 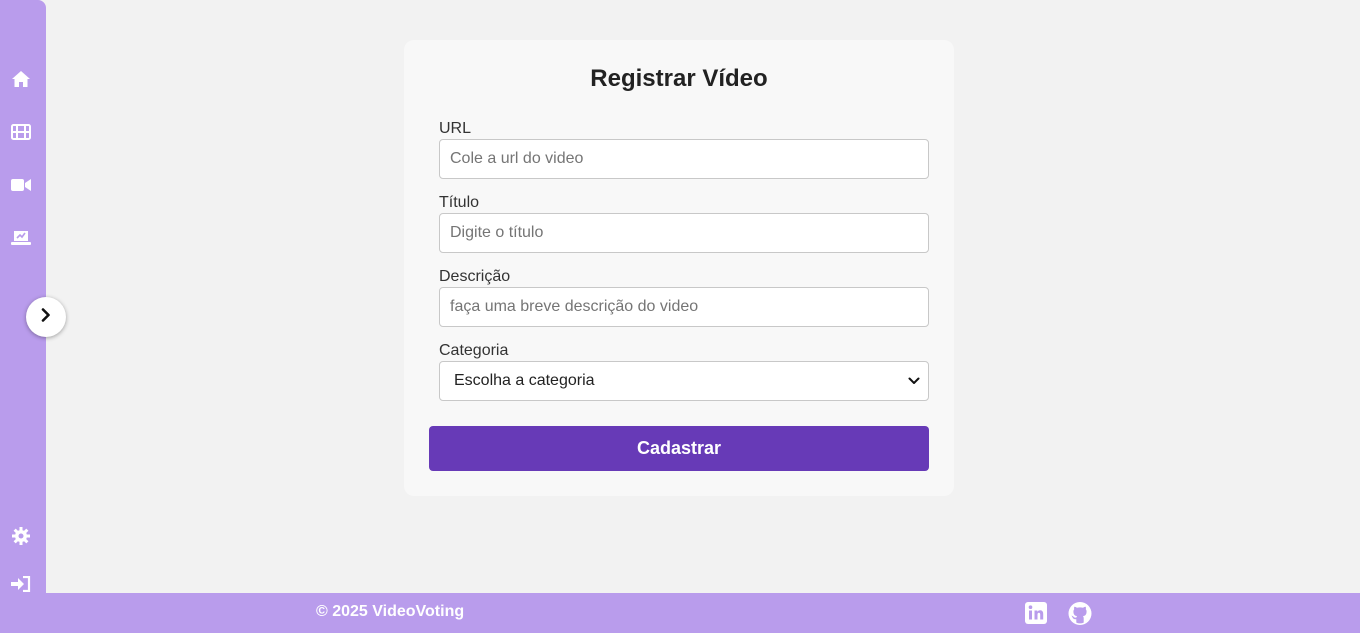 I want to click on home-icon, so click(x=21, y=79).